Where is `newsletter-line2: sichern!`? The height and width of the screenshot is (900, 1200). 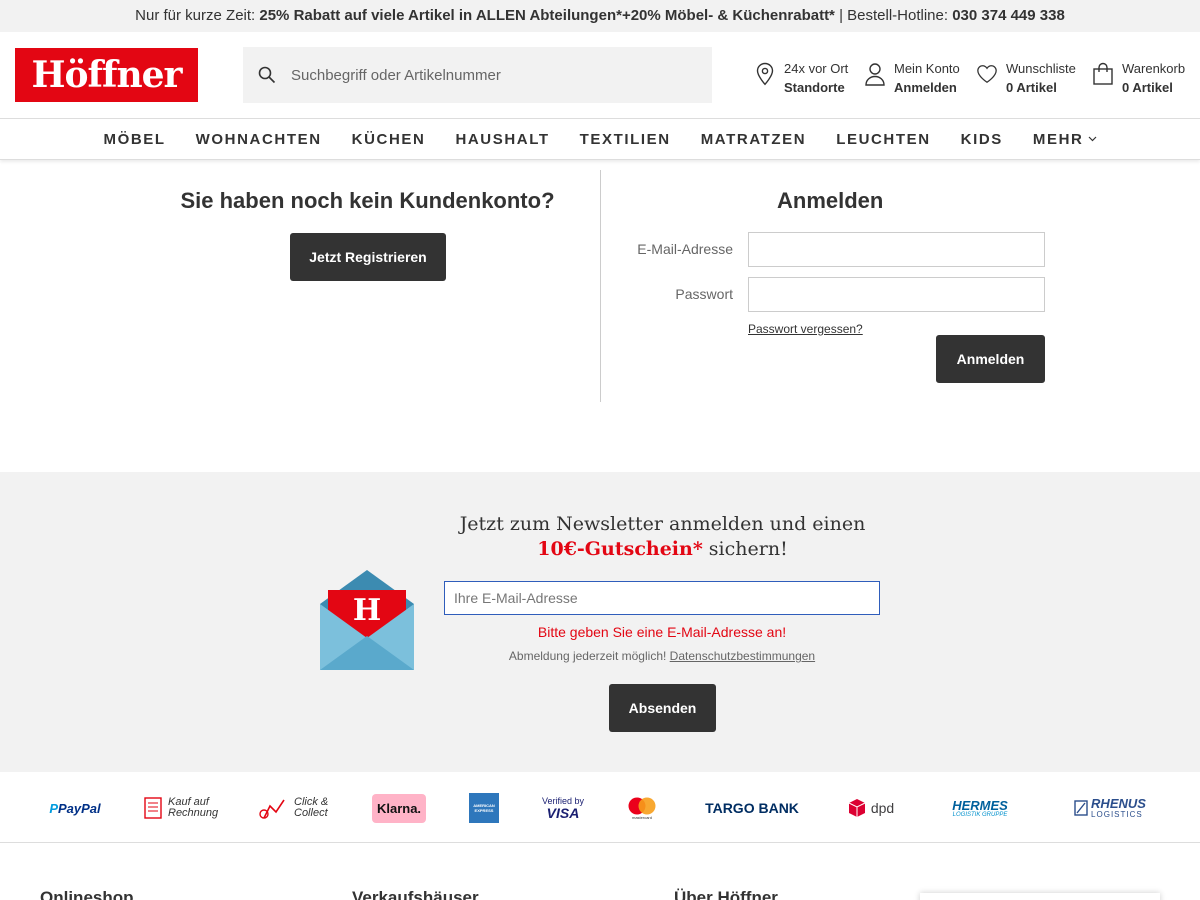 newsletter-line2: sichern! is located at coordinates (745, 549).